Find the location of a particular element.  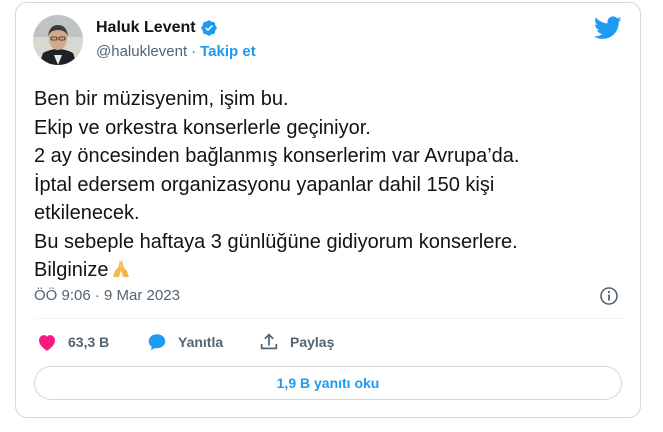

like-button: 63,3 B is located at coordinates (91, 342).